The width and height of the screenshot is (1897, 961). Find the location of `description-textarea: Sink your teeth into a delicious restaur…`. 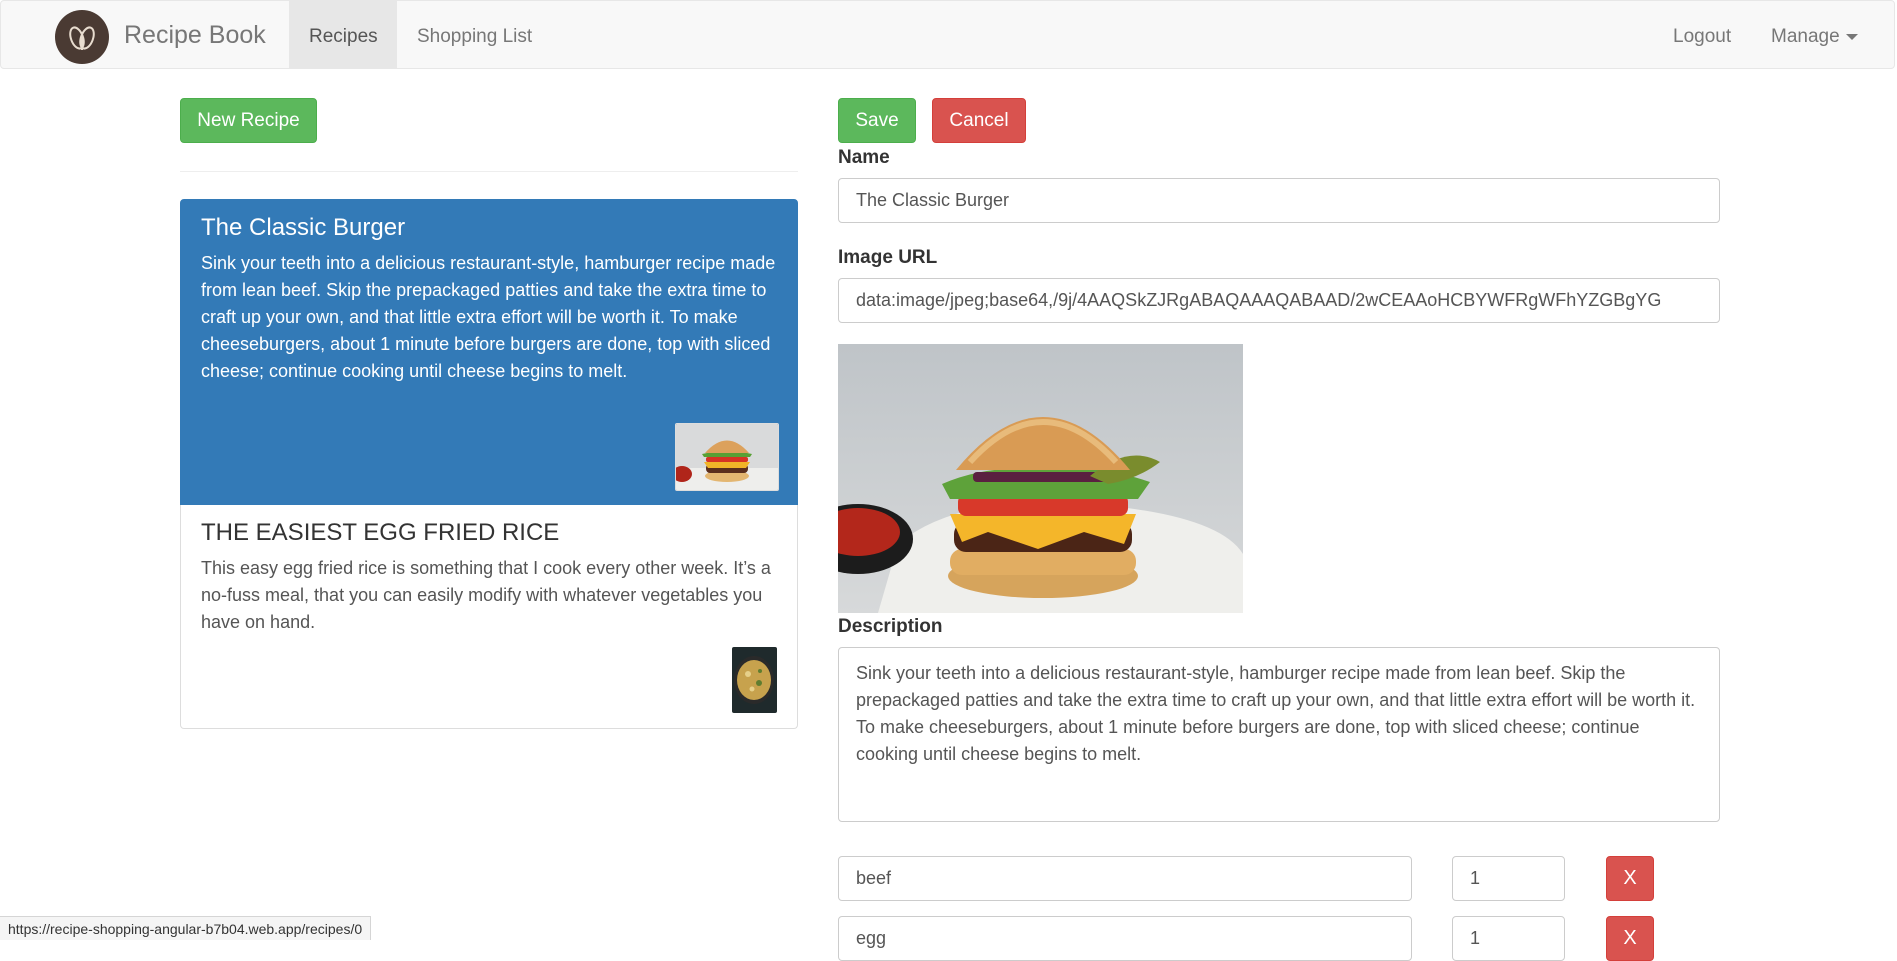

description-textarea: Sink your teeth into a delicious restaur… is located at coordinates (1279, 734).